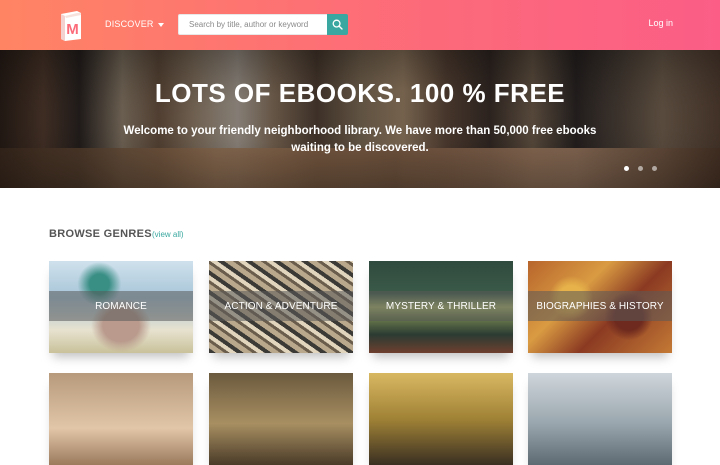  Describe the element at coordinates (252, 24) in the screenshot. I see `search-input` at that location.